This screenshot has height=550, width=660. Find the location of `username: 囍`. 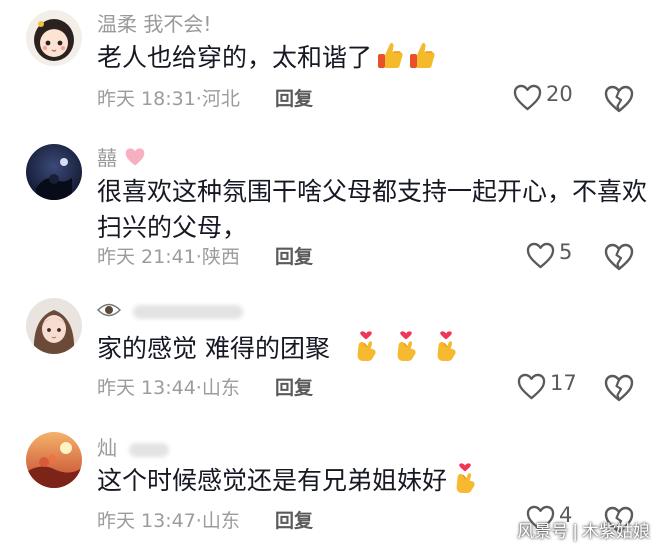

username: 囍 is located at coordinates (122, 156).